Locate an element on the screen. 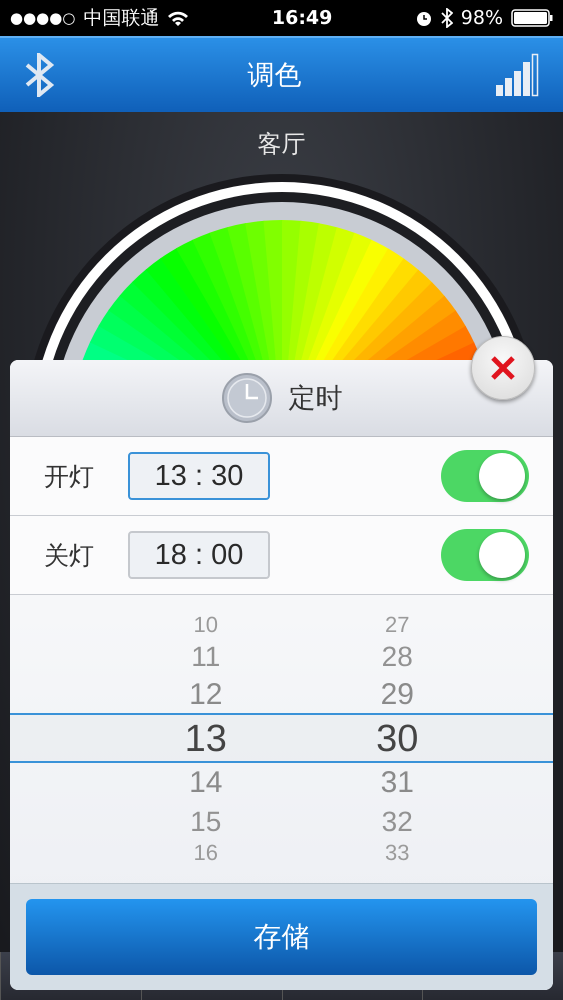 The height and width of the screenshot is (1000, 563). carrier-name: 中国联通 is located at coordinates (121, 18).